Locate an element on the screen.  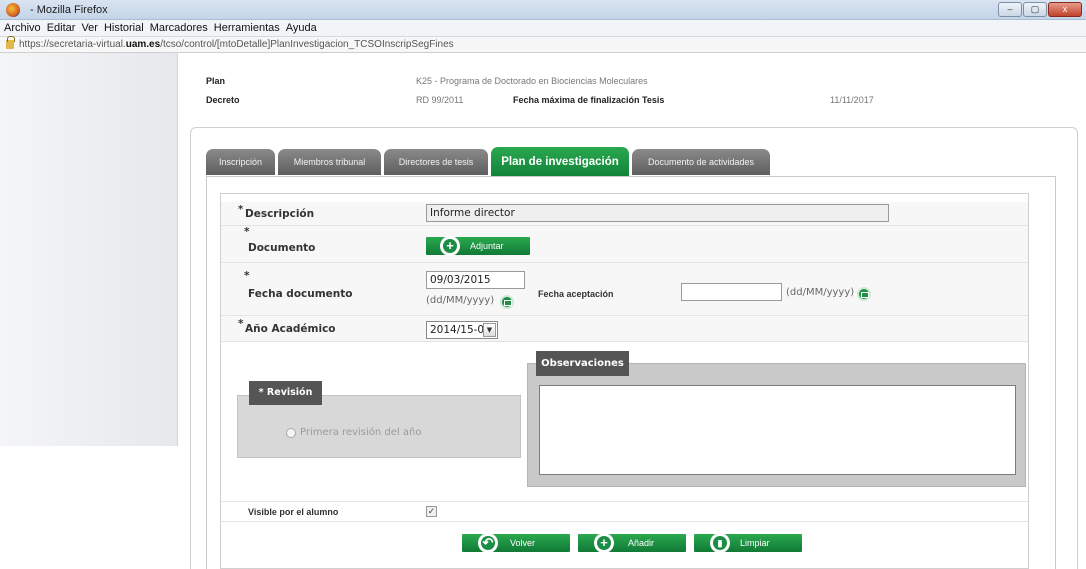
visible-alumno-label: Visible por el alumno is located at coordinates (293, 512).